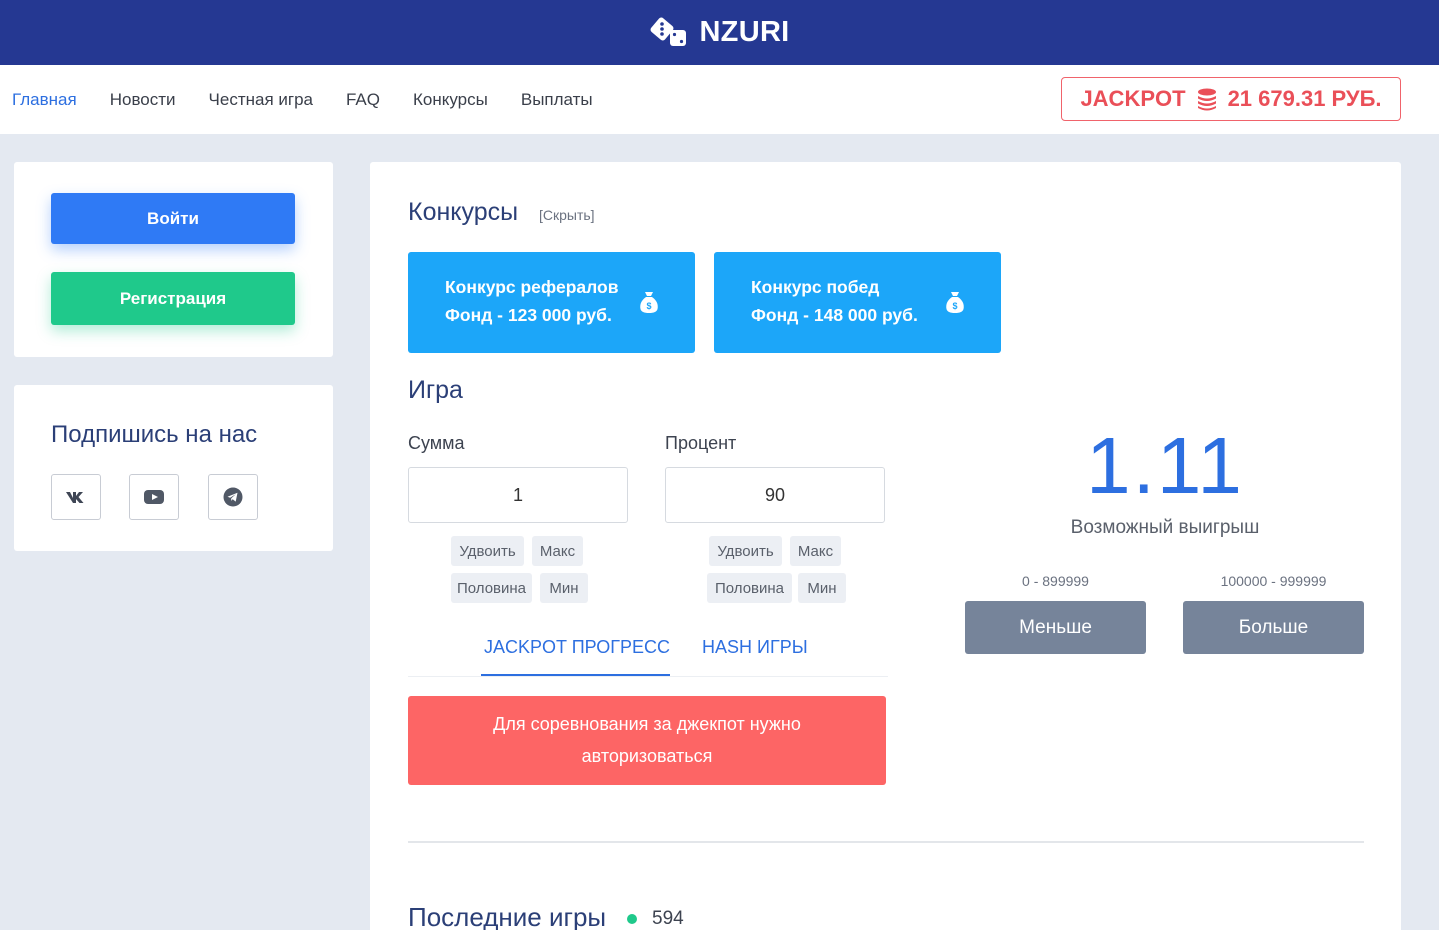  I want to click on contest-title: Конкурс рефералов, so click(532, 287).